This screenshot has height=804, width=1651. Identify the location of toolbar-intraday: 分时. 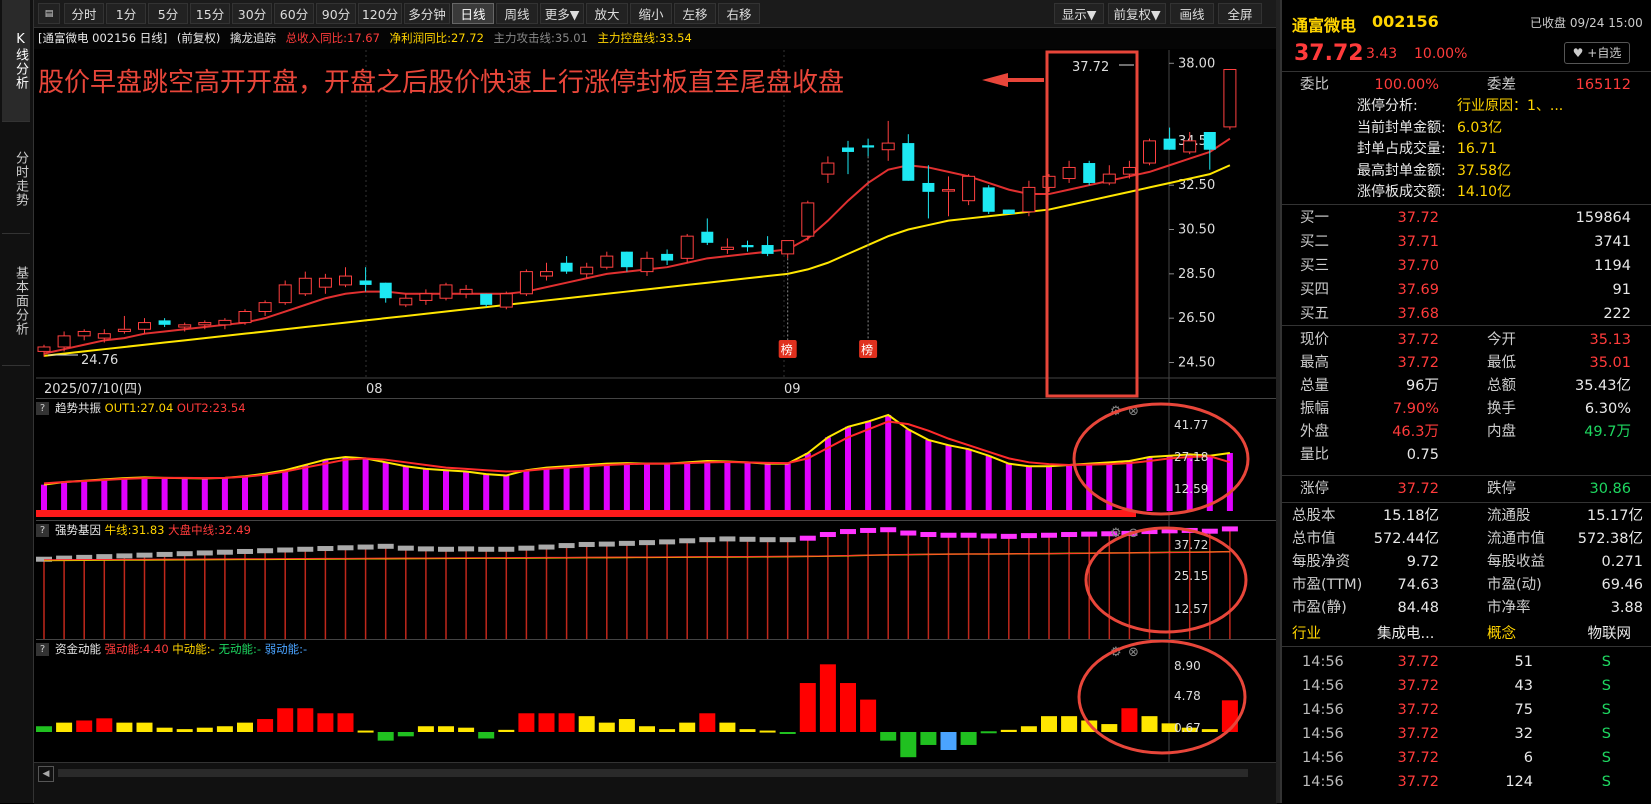
(84, 13).